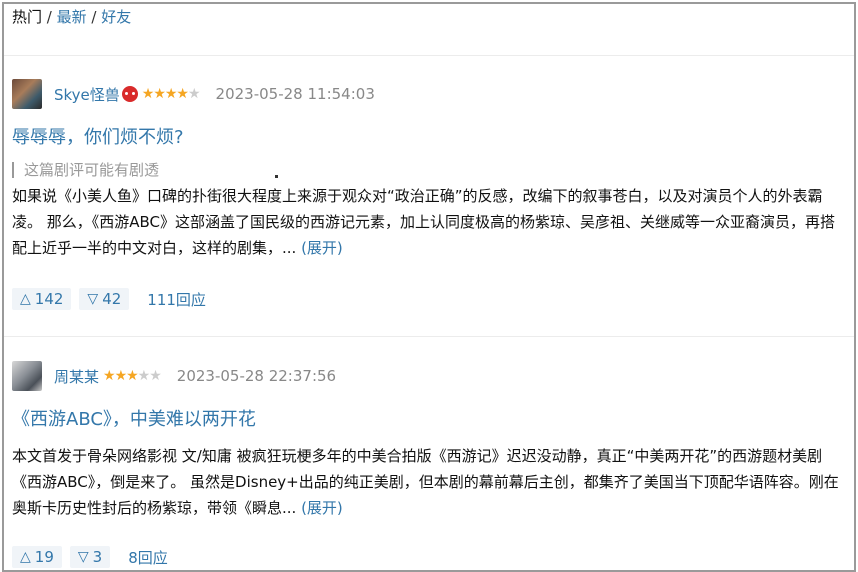 Image resolution: width=858 pixels, height=572 pixels. I want to click on review-actions: △ 19 ▽ 3 8回应, so click(90, 557).